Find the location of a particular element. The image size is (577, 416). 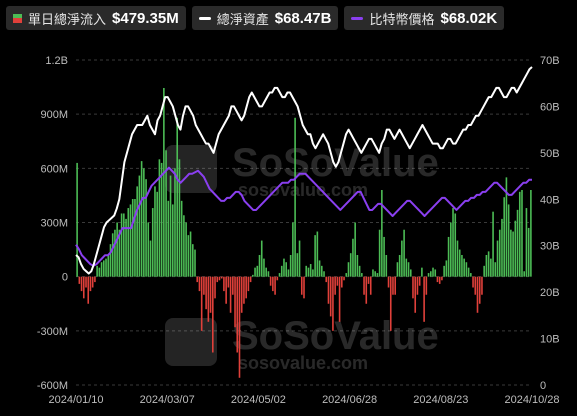

right-tick-label: 70B is located at coordinates (550, 61).